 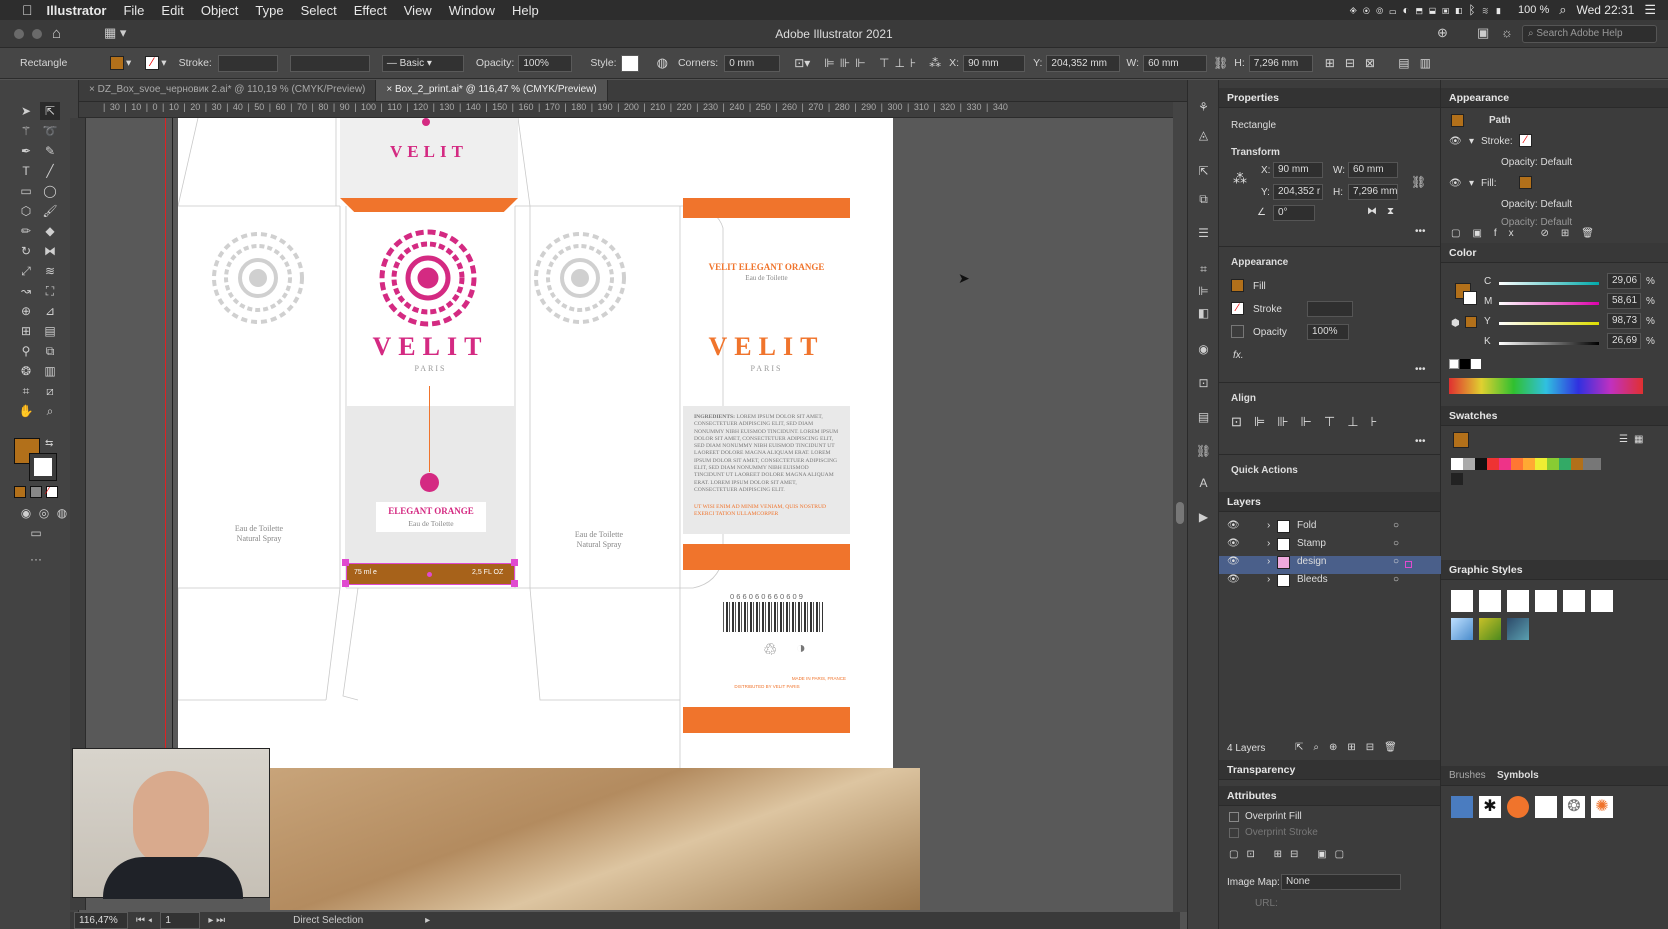 What do you see at coordinates (1234, 833) in the screenshot?
I see `overprint-stroke-checkbox` at bounding box center [1234, 833].